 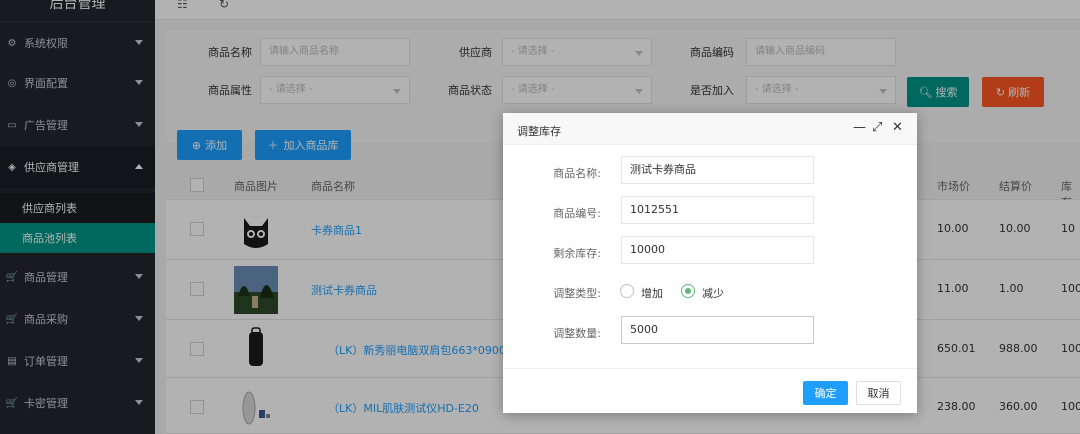 I want to click on dialog-title: 调整库存, so click(x=539, y=131).